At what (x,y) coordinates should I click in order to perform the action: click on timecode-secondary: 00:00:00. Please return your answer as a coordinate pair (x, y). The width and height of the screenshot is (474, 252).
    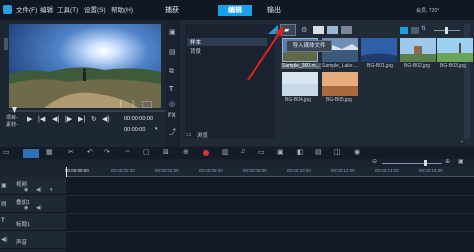
    Looking at the image, I should click on (134, 130).